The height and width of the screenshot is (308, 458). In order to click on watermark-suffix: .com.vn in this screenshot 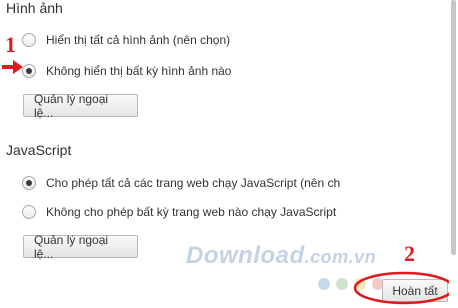, I will do `click(340, 257)`.